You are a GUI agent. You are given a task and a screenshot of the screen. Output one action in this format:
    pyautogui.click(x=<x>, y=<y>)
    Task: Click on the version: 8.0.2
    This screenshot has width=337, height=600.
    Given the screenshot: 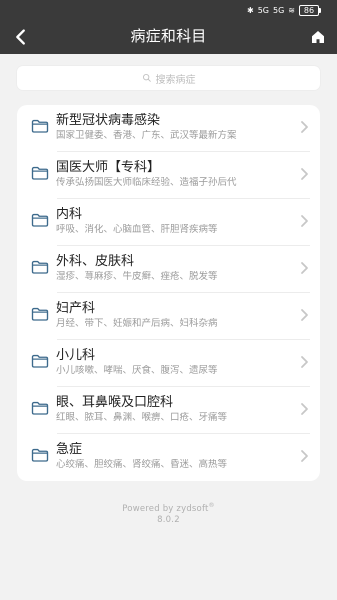 What is the action you would take?
    pyautogui.click(x=168, y=519)
    